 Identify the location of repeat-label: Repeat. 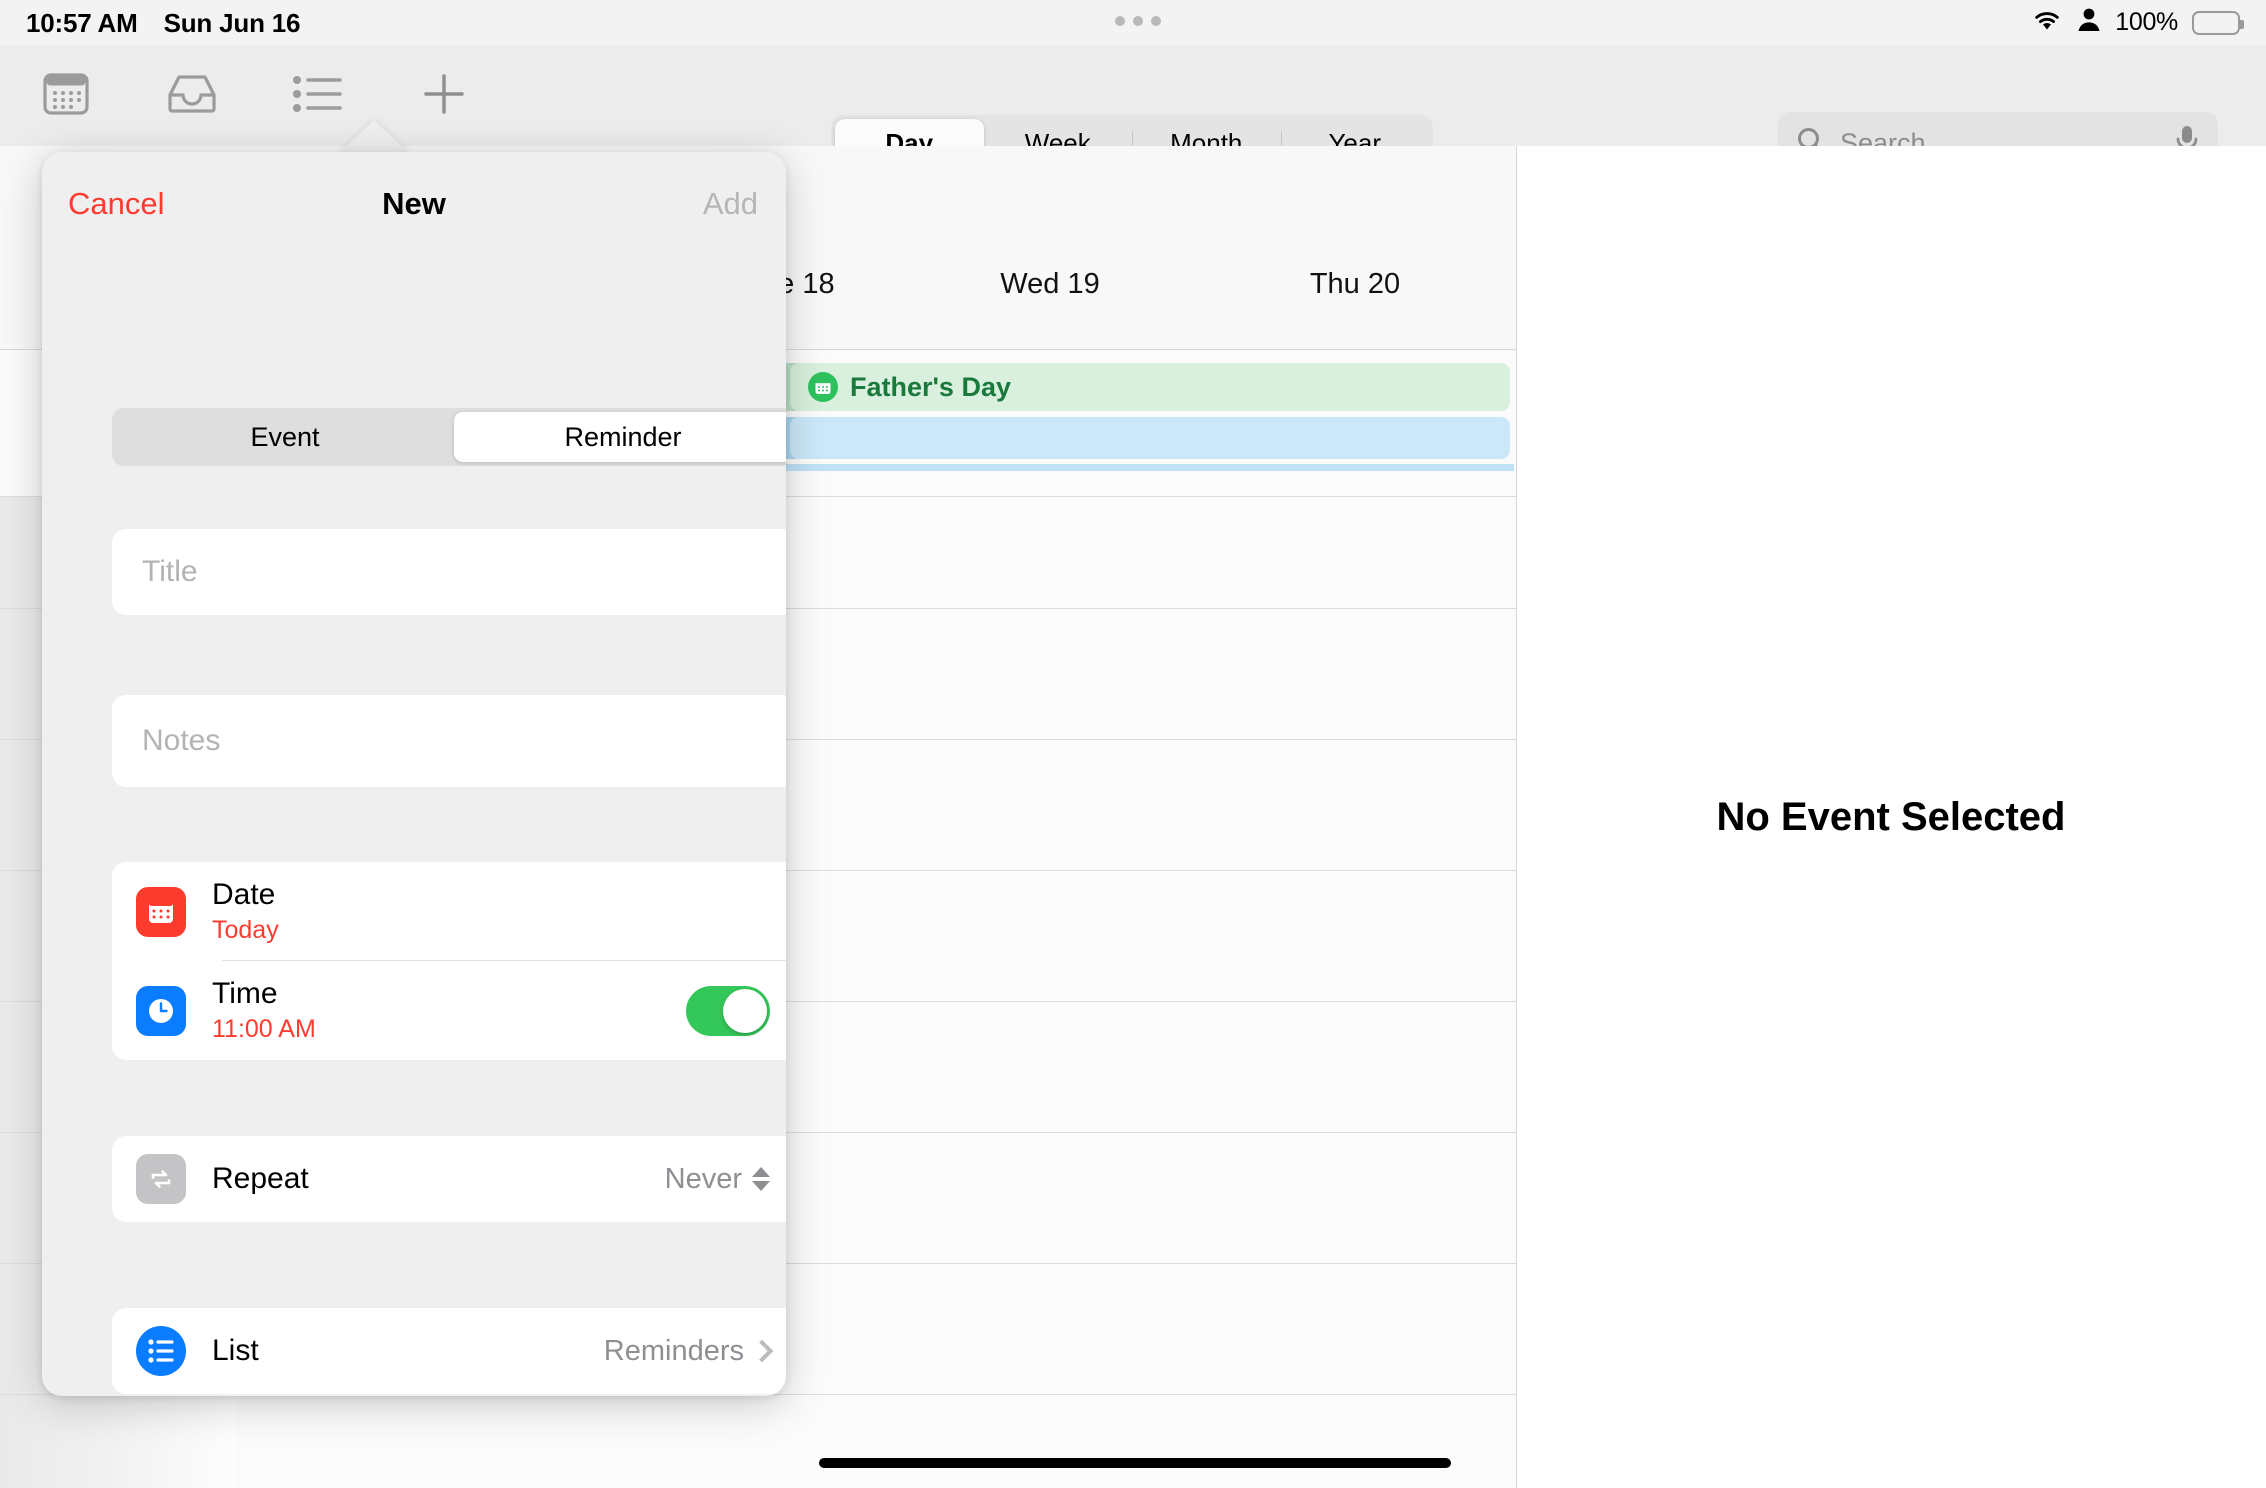
(260, 1179).